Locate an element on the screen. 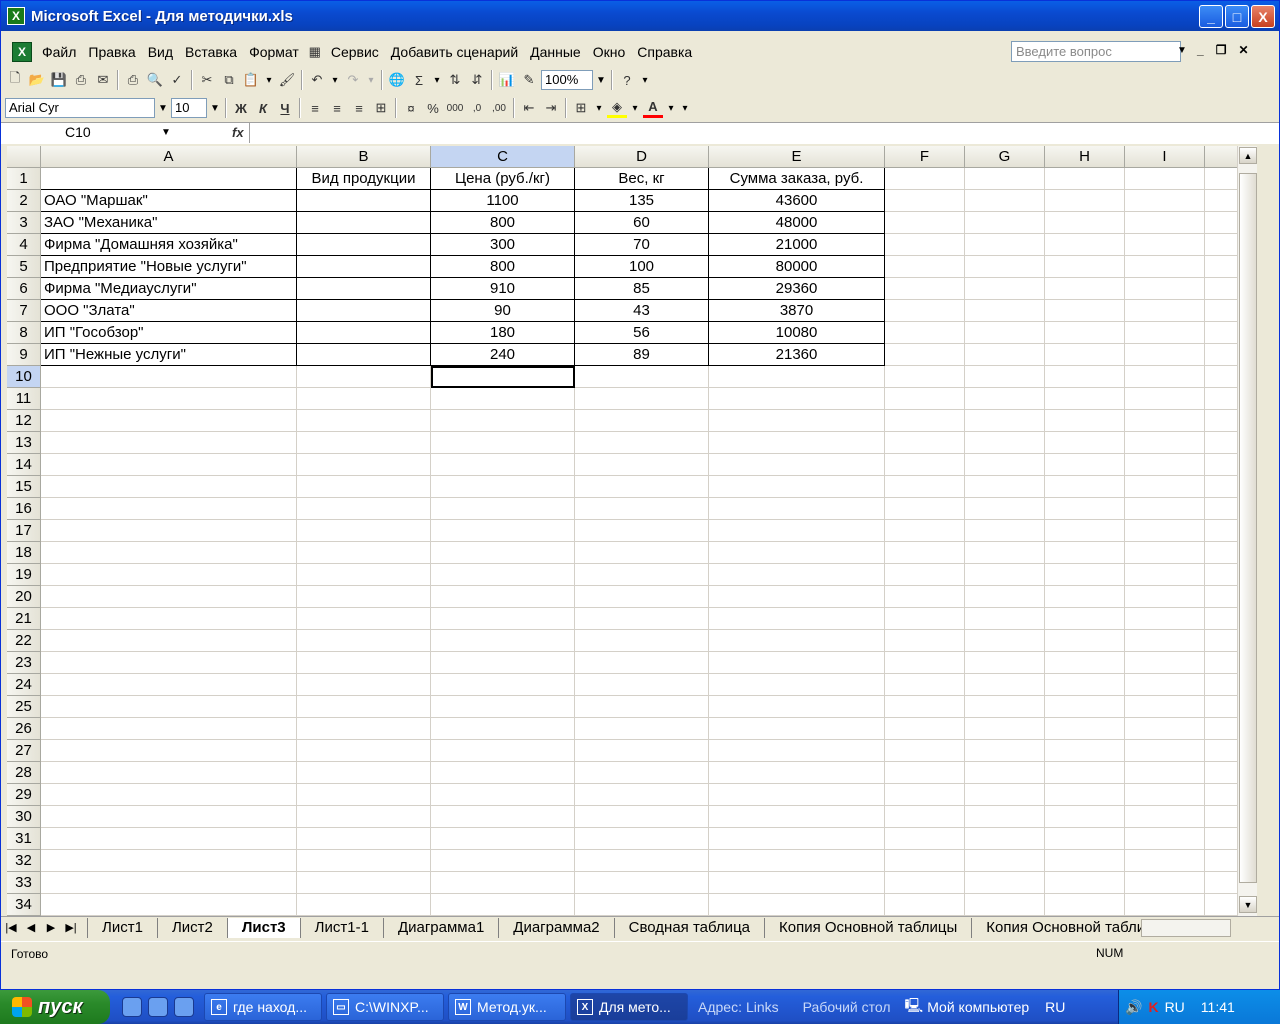  increase-indent-icon: ⇥ is located at coordinates (551, 108).